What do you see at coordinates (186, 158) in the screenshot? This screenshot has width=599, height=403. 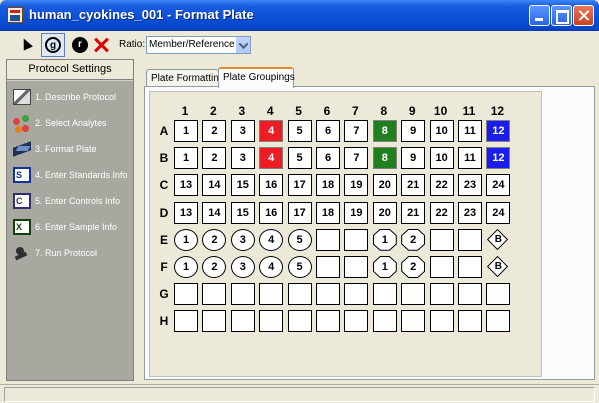 I see `well-B1: 1` at bounding box center [186, 158].